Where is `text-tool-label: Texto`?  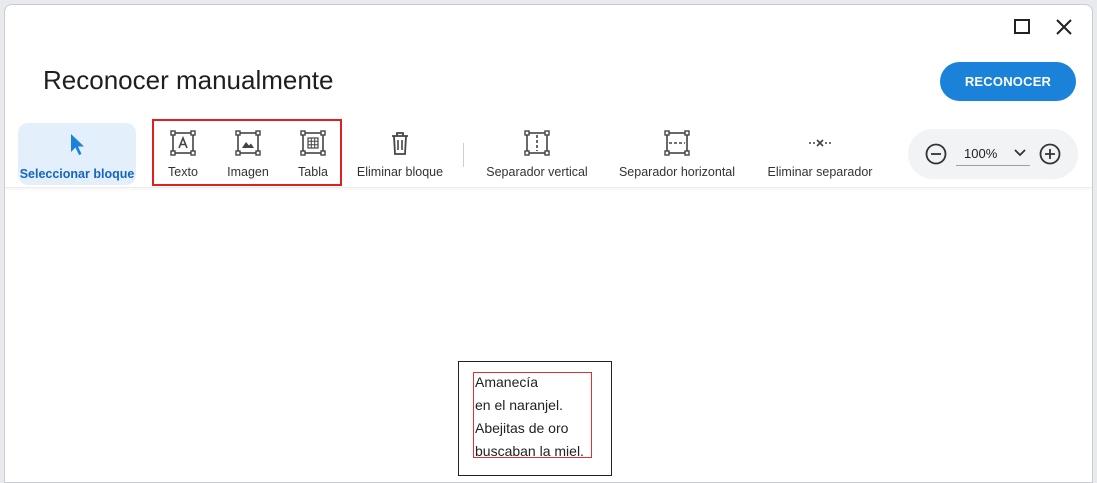
text-tool-label: Texto is located at coordinates (183, 172).